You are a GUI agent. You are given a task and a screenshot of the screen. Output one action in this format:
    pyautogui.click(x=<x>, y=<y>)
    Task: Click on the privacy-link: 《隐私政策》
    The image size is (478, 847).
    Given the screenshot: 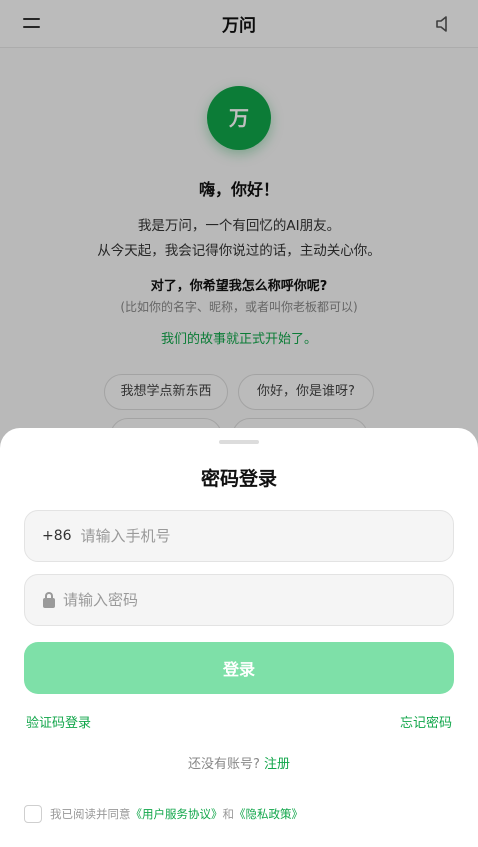 What is the action you would take?
    pyautogui.click(x=268, y=814)
    